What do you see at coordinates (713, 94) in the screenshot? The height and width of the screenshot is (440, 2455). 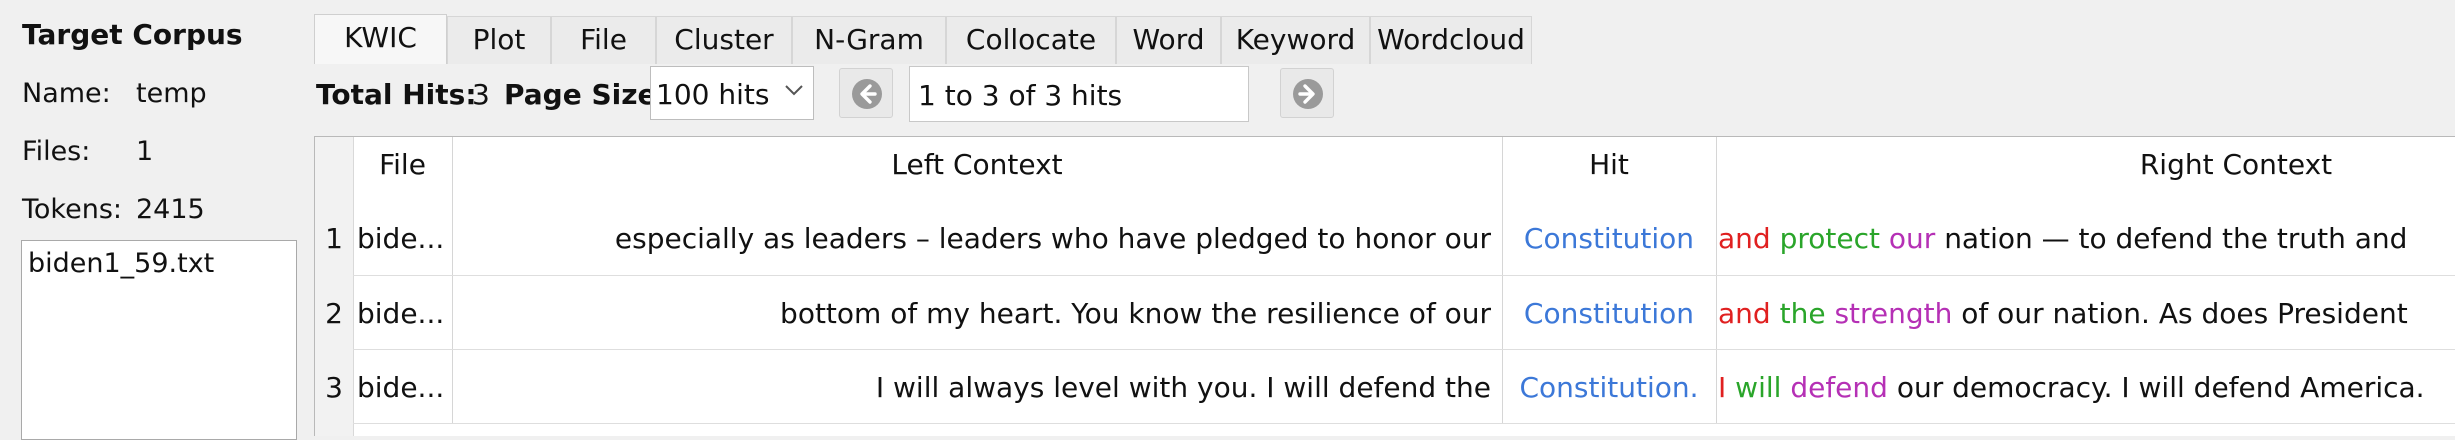 I see `page-size-value: 100 hits` at bounding box center [713, 94].